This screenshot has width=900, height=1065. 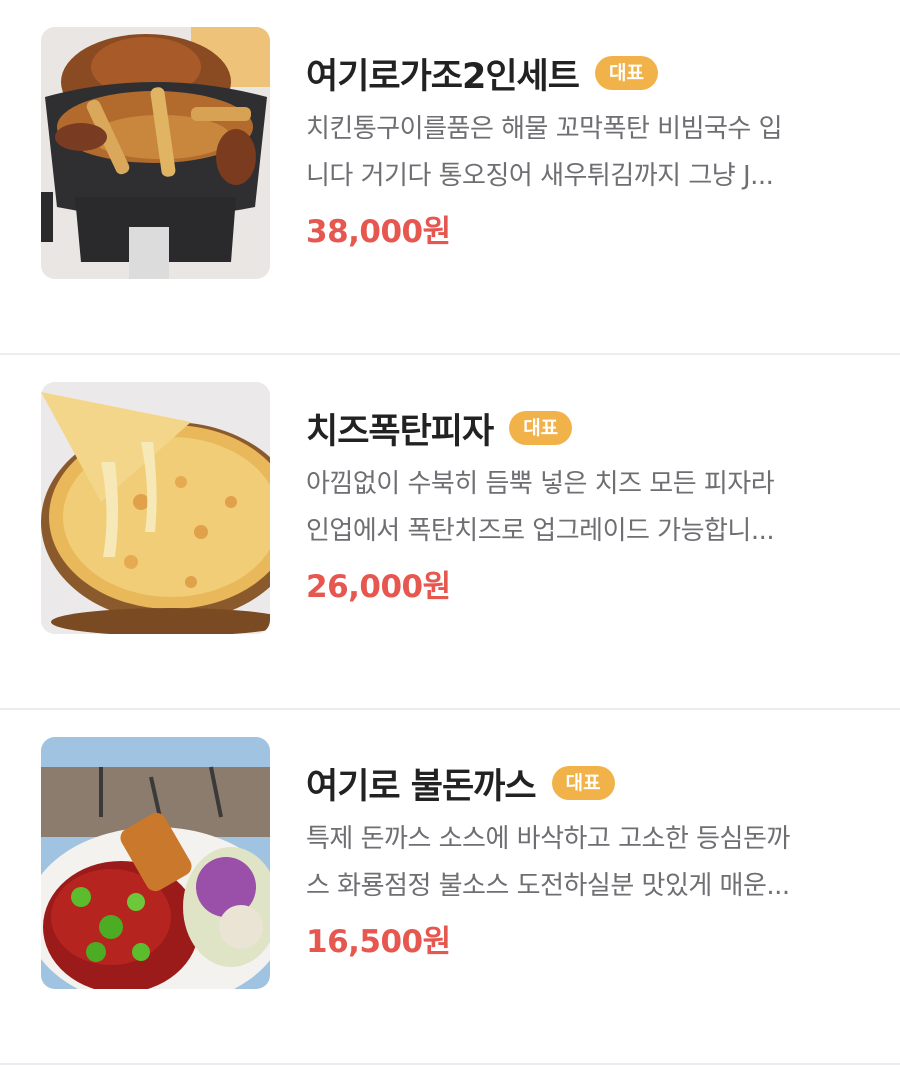 I want to click on chicken-seafood-pot-photo, so click(x=155, y=153).